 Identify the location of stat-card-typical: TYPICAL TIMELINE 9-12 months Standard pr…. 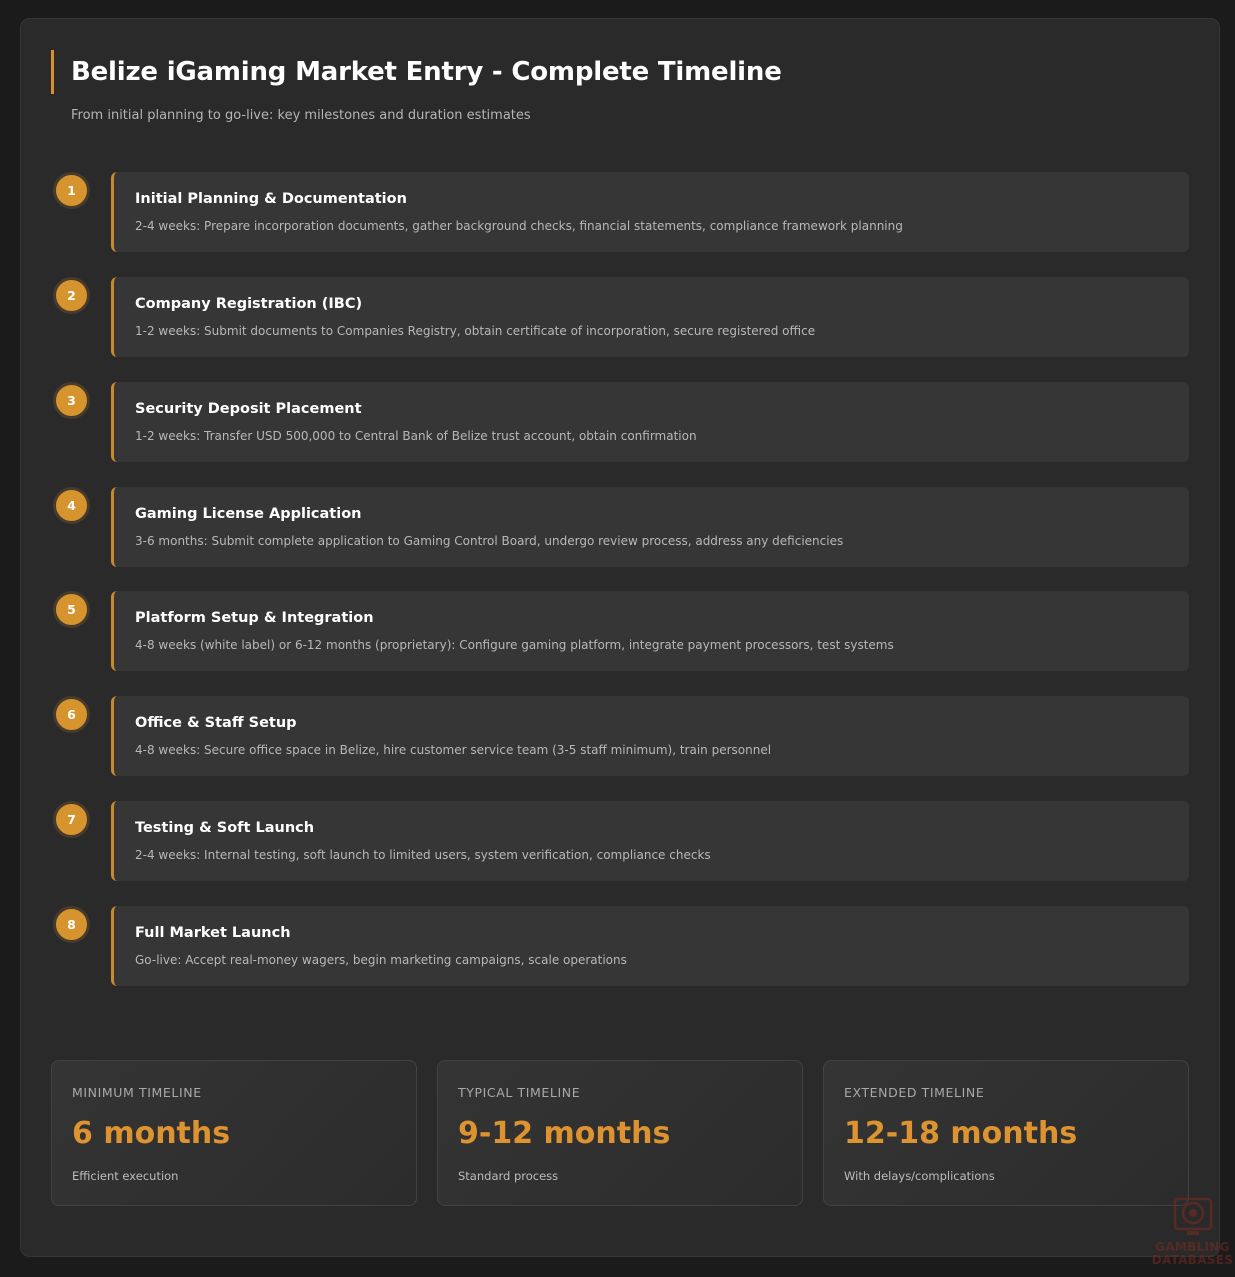
(620, 1133).